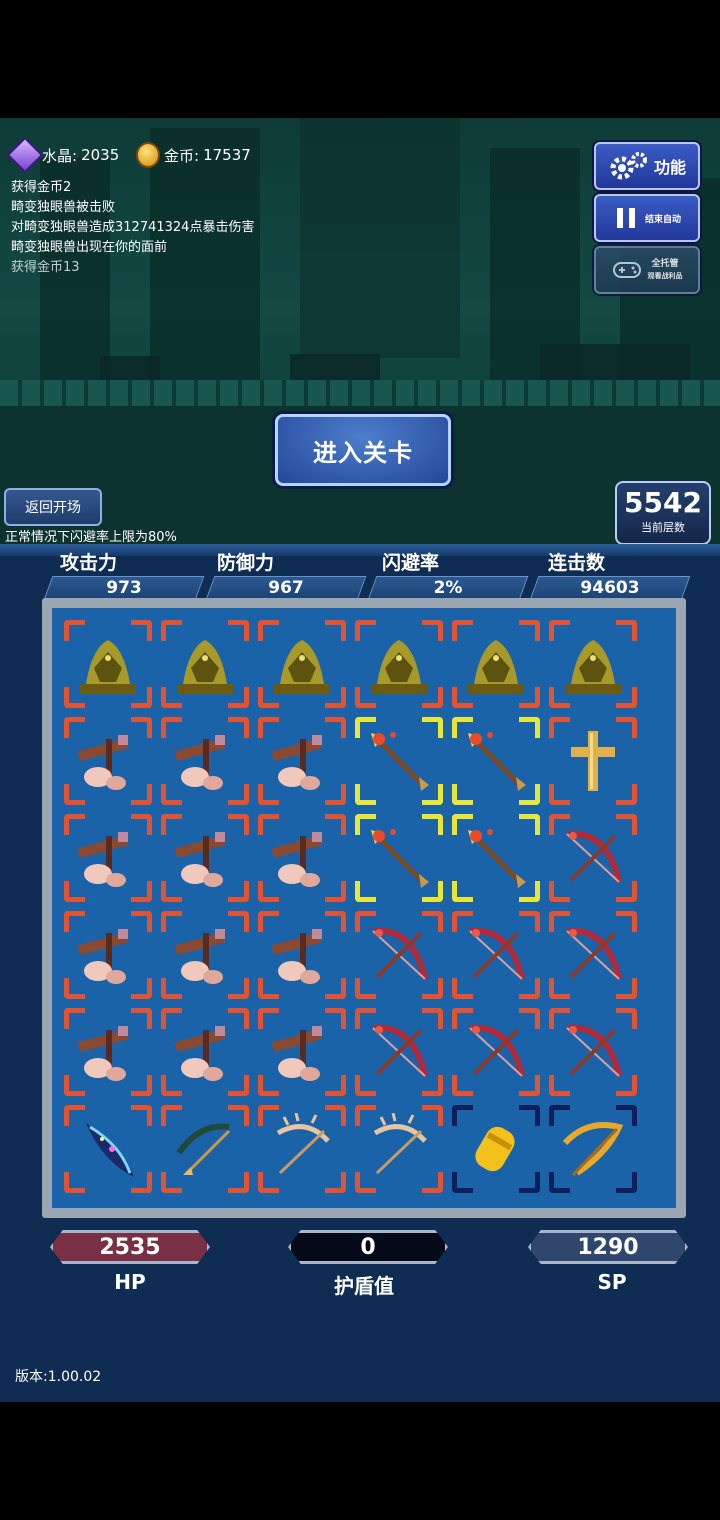  What do you see at coordinates (41, 187) in the screenshot?
I see `log-line: 获得金币2` at bounding box center [41, 187].